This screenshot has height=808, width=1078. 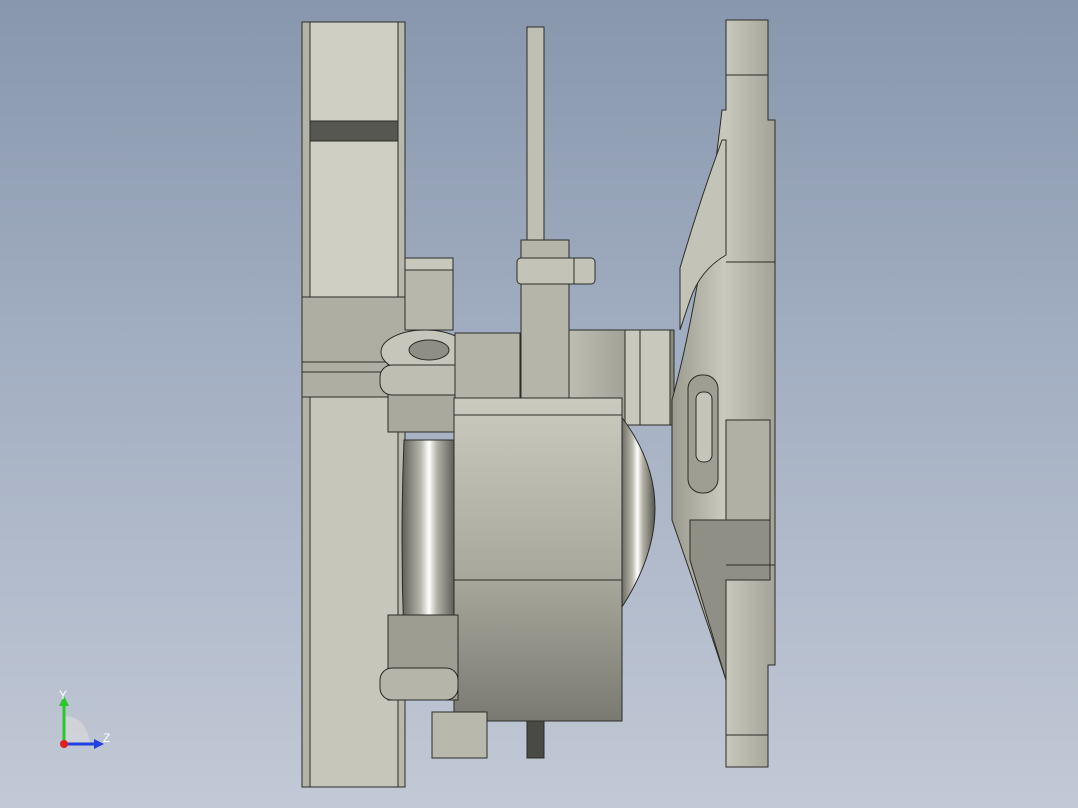 I want to click on bottom-foot, so click(x=459, y=735).